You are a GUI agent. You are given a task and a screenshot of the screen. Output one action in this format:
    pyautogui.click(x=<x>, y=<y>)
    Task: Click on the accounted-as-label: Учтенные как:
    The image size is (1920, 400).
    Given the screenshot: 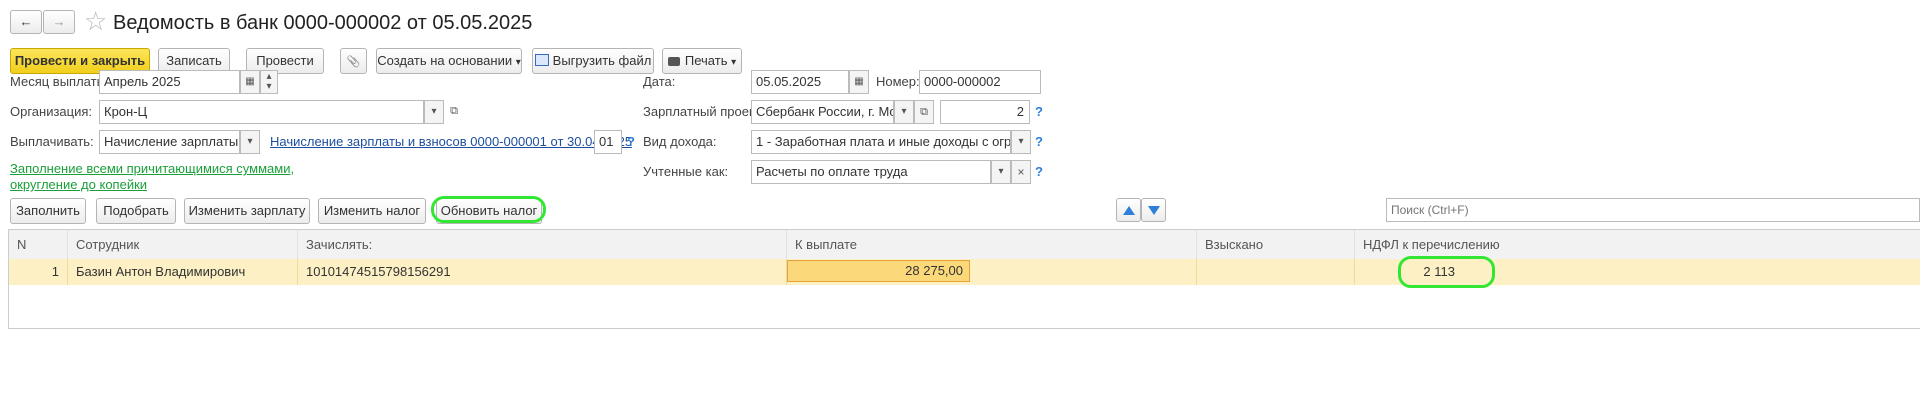 What is the action you would take?
    pyautogui.click(x=686, y=171)
    